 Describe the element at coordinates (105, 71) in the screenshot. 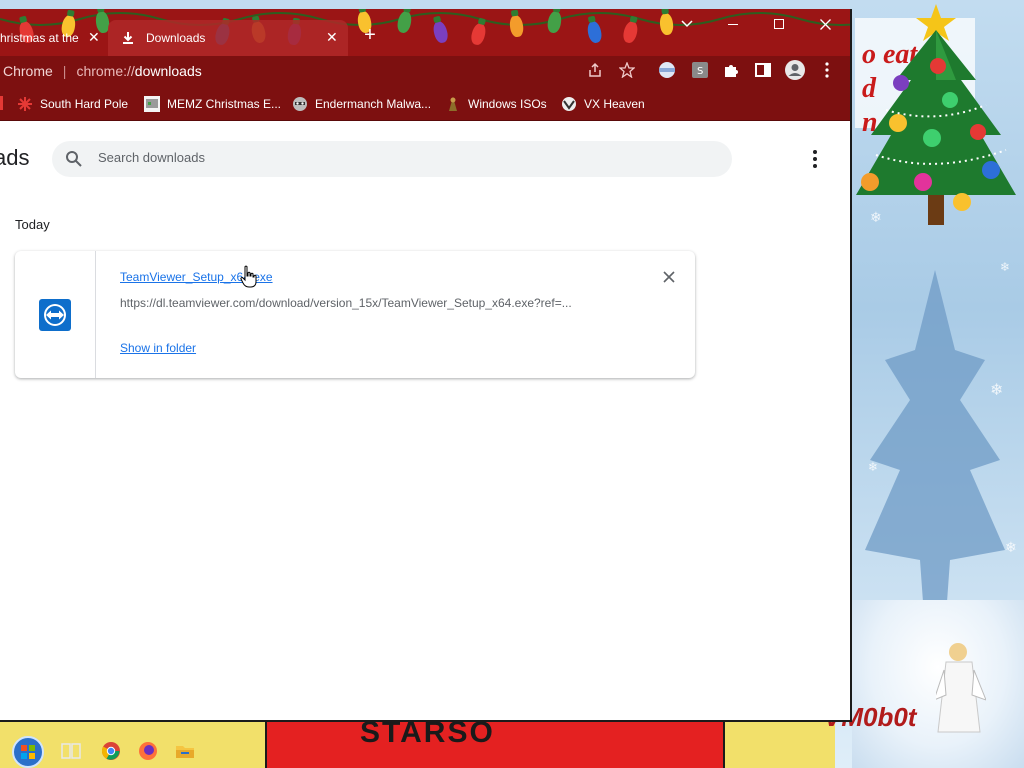

I see `url-scheme: chrome://` at that location.